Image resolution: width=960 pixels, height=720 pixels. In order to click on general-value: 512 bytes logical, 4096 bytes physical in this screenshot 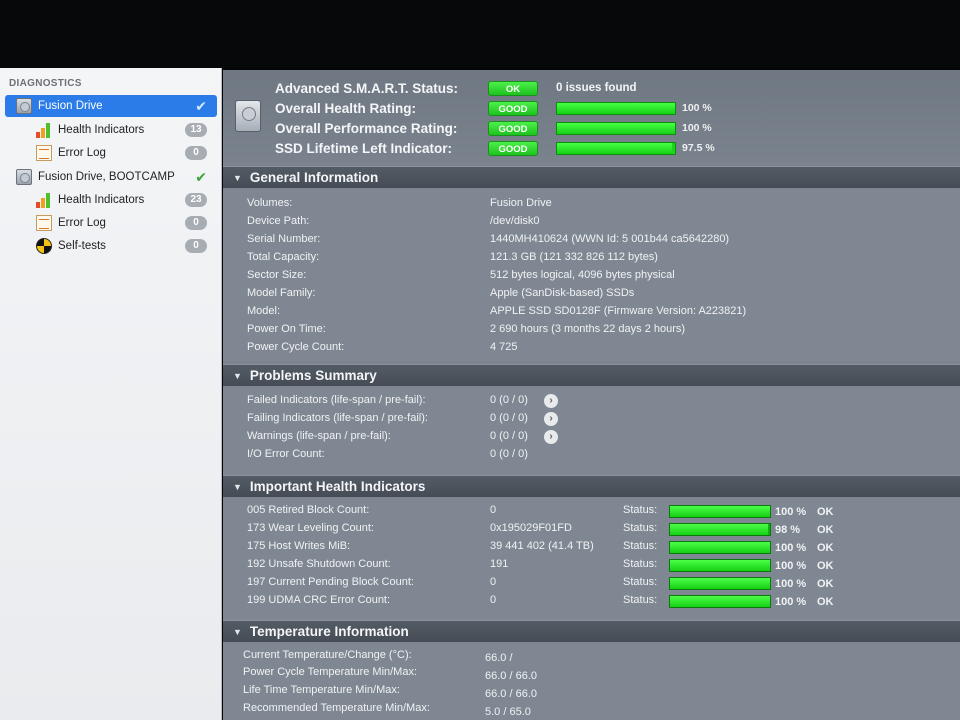, I will do `click(582, 275)`.